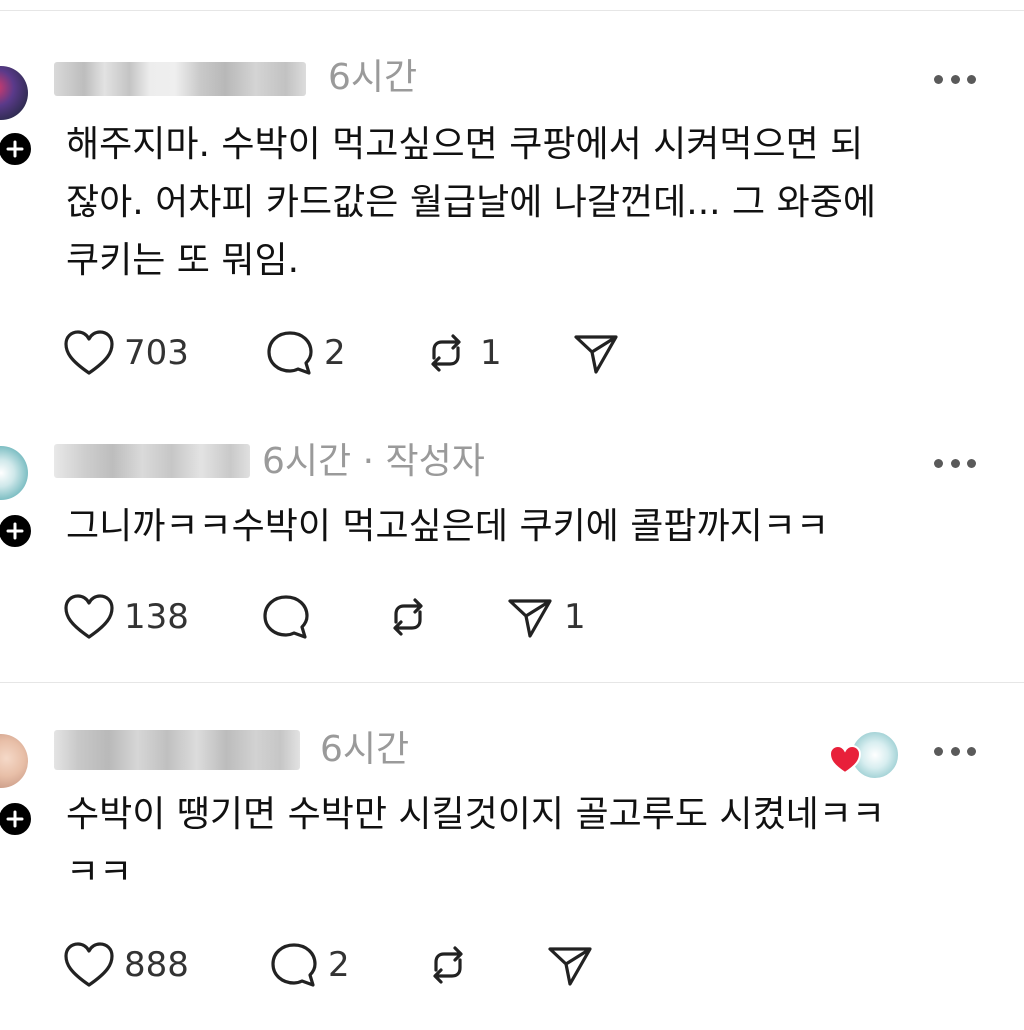  What do you see at coordinates (868, 755) in the screenshot?
I see `liked-by-author` at bounding box center [868, 755].